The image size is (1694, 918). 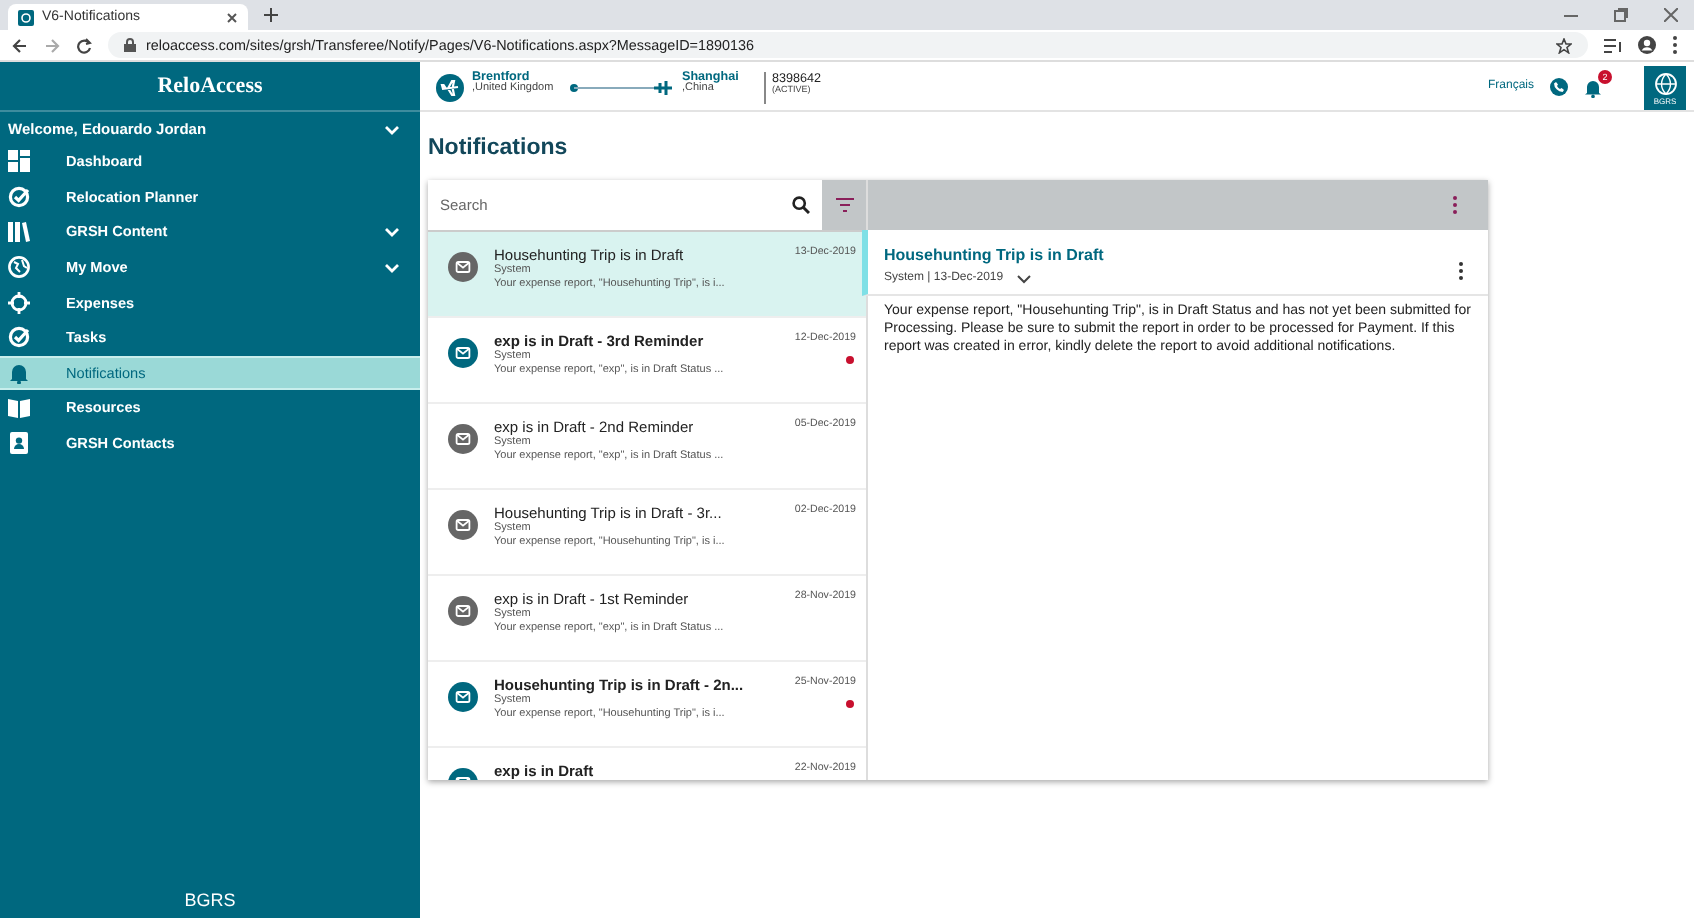 I want to click on filter-icon, so click(x=844, y=205).